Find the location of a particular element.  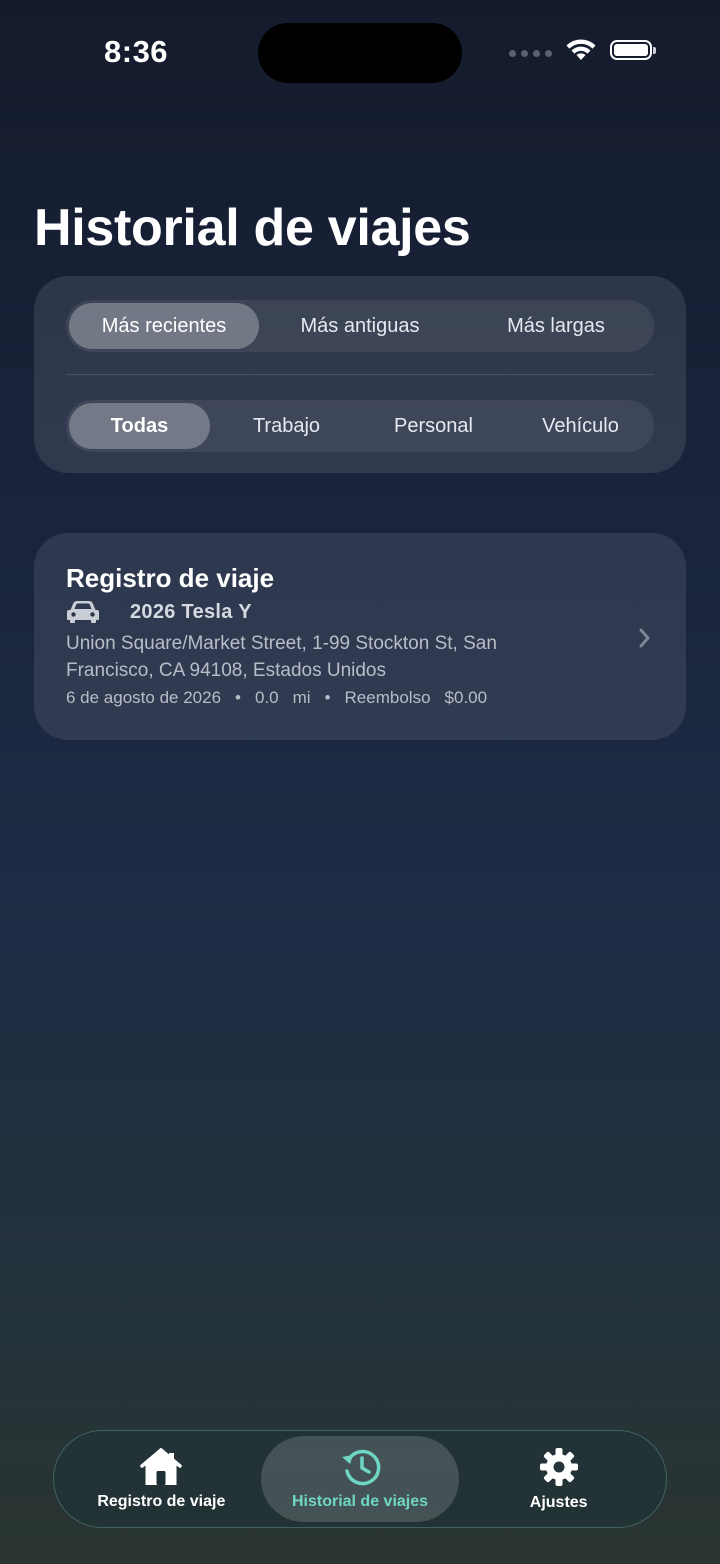

battery-icon is located at coordinates (633, 50).